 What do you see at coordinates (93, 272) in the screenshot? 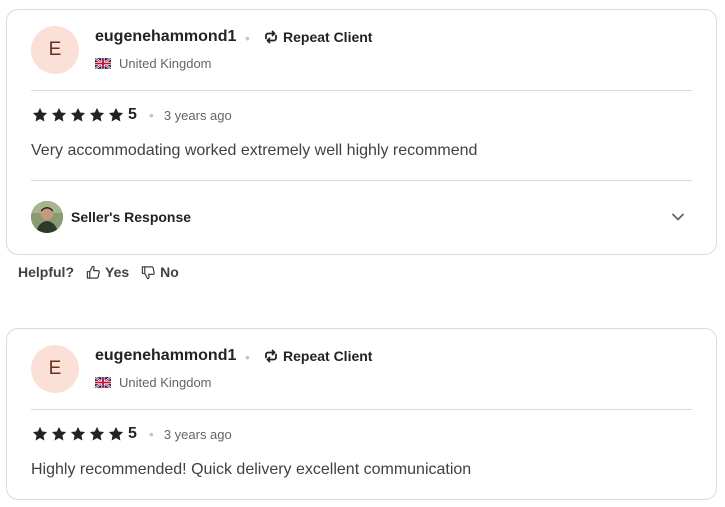
I see `thumbs-up-icon` at bounding box center [93, 272].